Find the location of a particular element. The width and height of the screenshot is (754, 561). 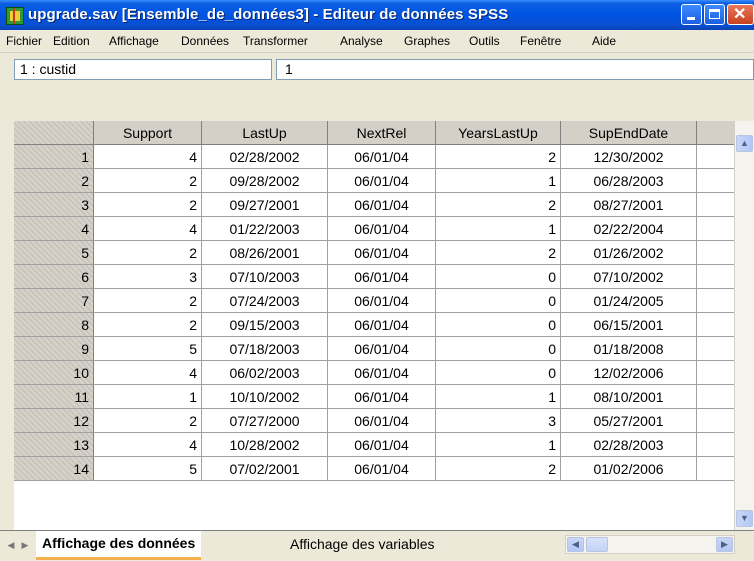

cell-supenddate: 01/26/2002 is located at coordinates (629, 253).